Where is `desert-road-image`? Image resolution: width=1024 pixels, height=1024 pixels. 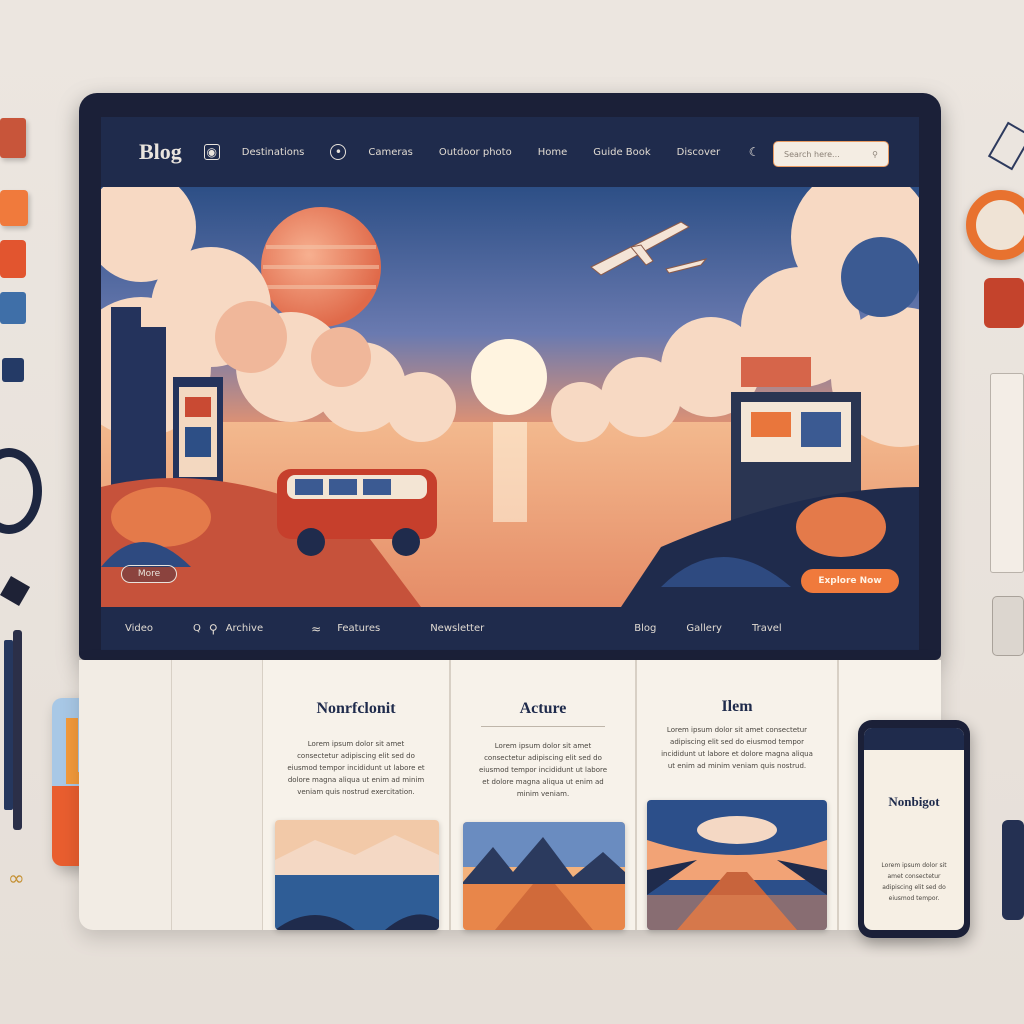 desert-road-image is located at coordinates (544, 876).